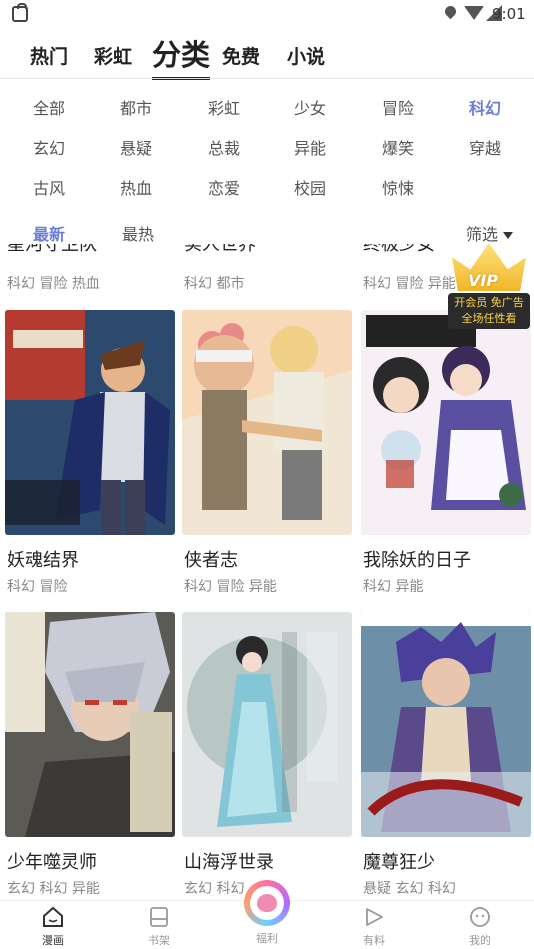 This screenshot has height=949, width=534. I want to click on nav-label: 书架, so click(159, 940).